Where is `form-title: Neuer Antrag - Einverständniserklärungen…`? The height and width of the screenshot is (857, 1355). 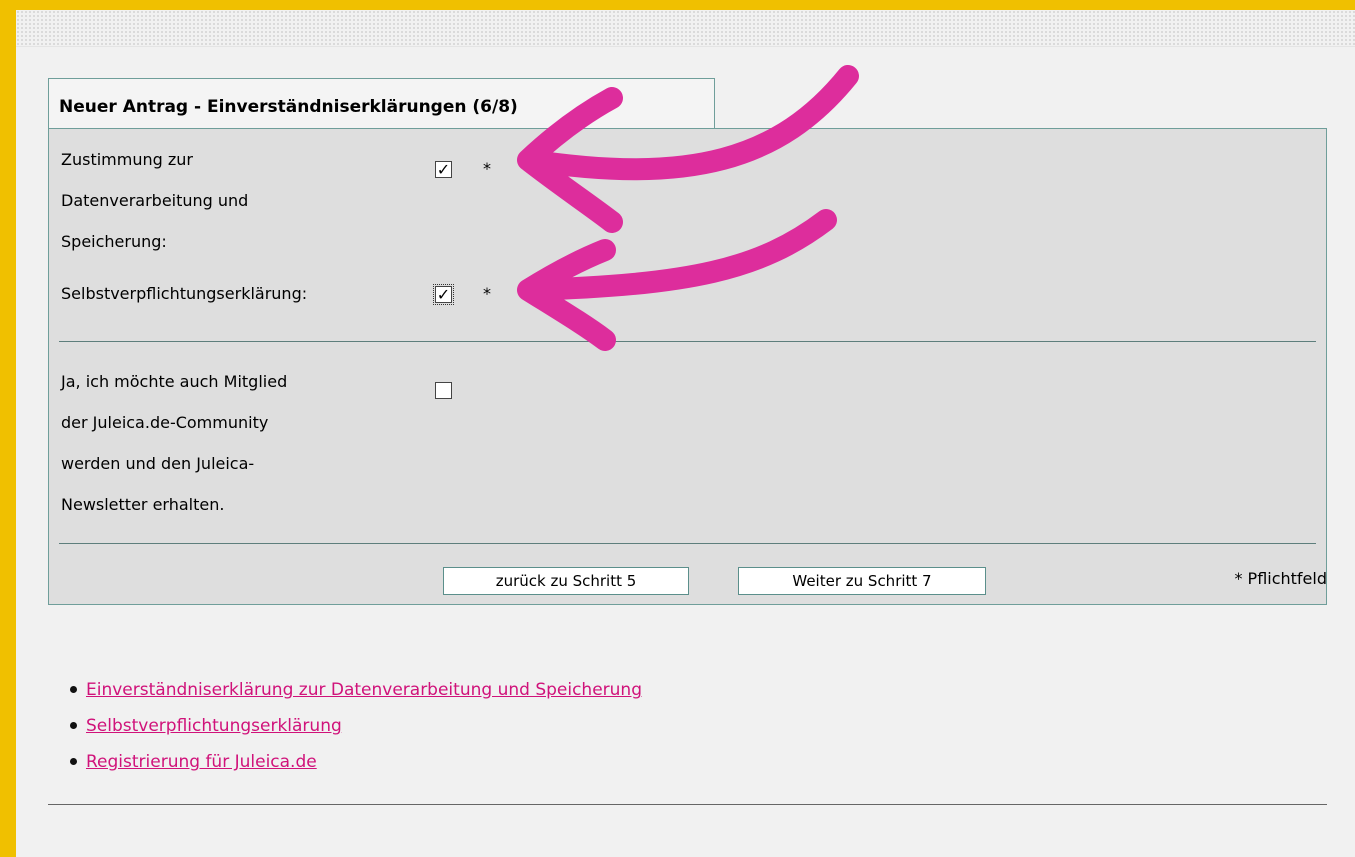 form-title: Neuer Antrag - Einverständniserklärungen… is located at coordinates (288, 107).